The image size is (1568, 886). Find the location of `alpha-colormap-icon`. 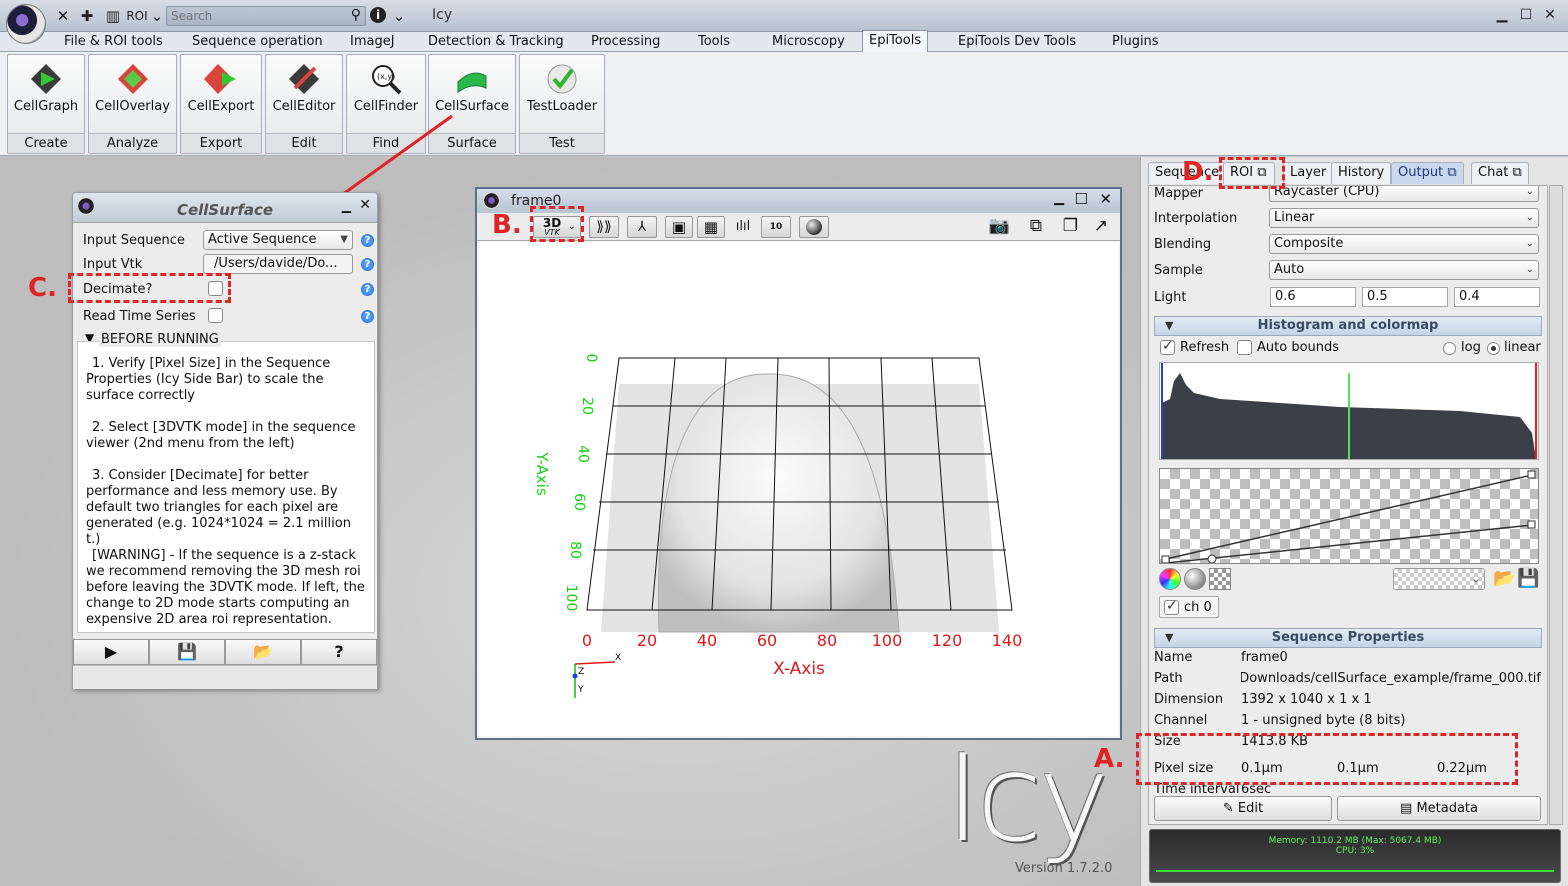

alpha-colormap-icon is located at coordinates (1220, 579).